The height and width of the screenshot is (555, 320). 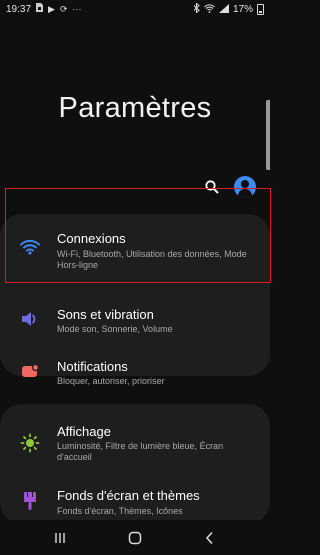 What do you see at coordinates (19, 9) in the screenshot?
I see `status-time: 19:37` at bounding box center [19, 9].